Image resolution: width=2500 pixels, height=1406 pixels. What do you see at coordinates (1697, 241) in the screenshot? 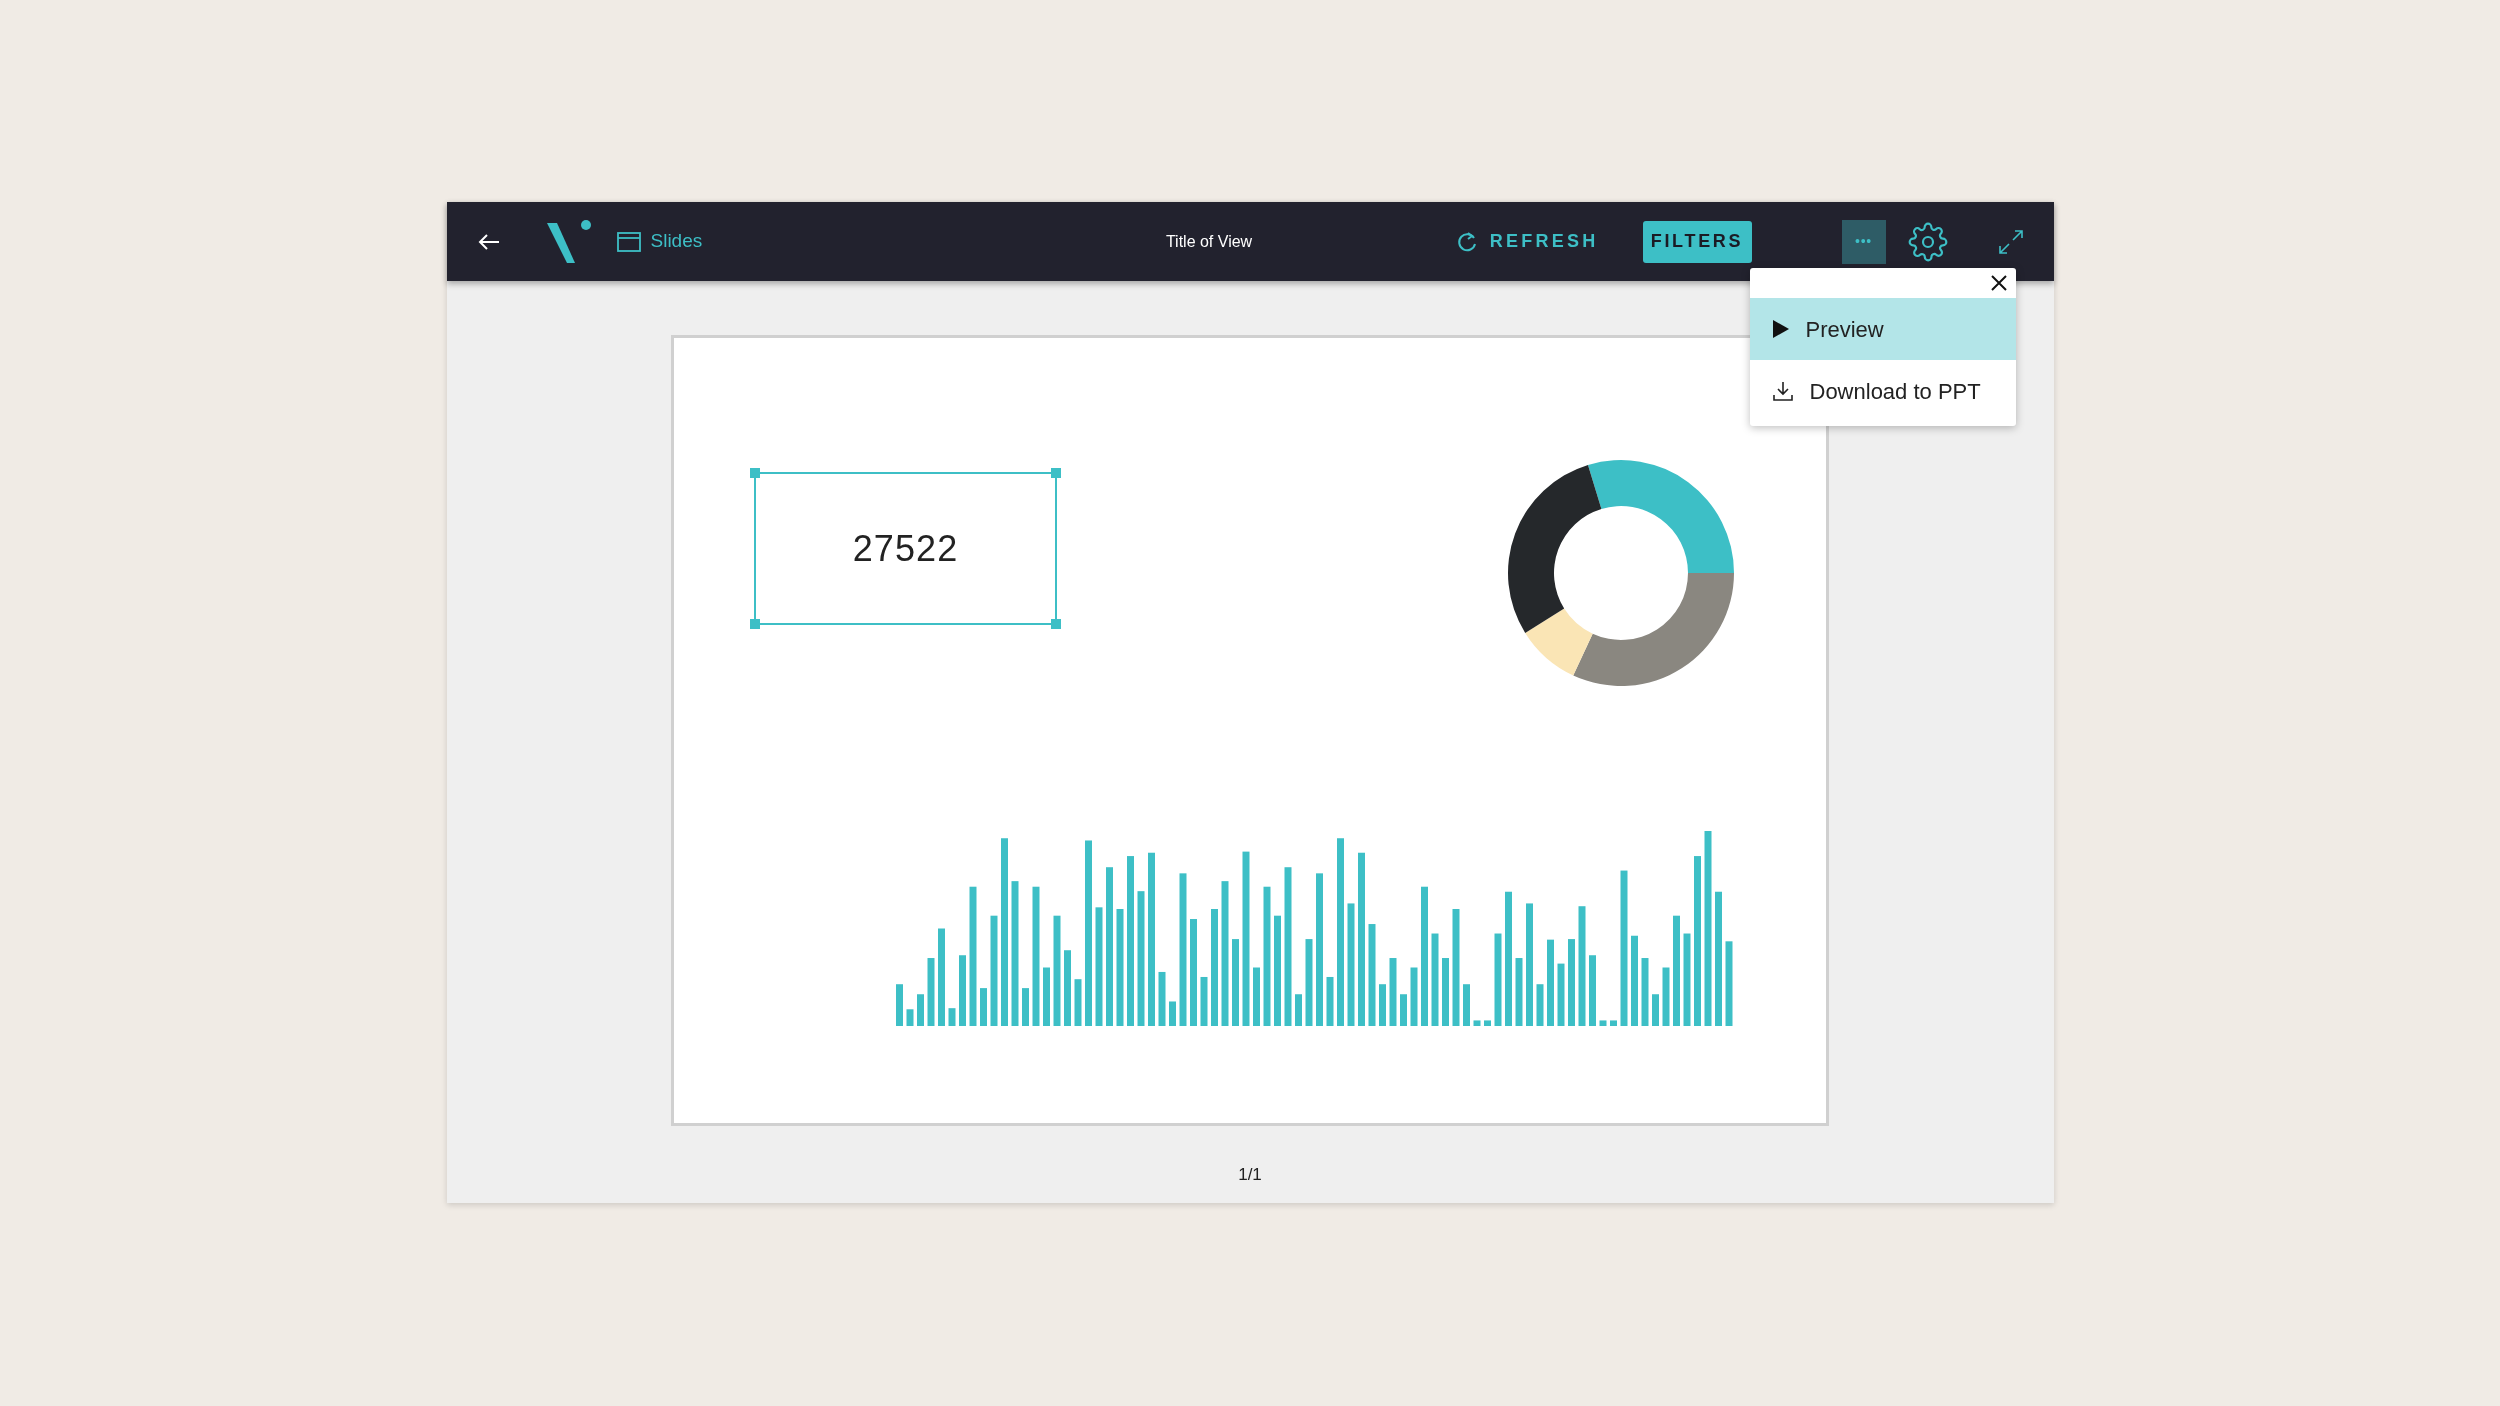
I see `filters-button: FILTERS` at bounding box center [1697, 241].